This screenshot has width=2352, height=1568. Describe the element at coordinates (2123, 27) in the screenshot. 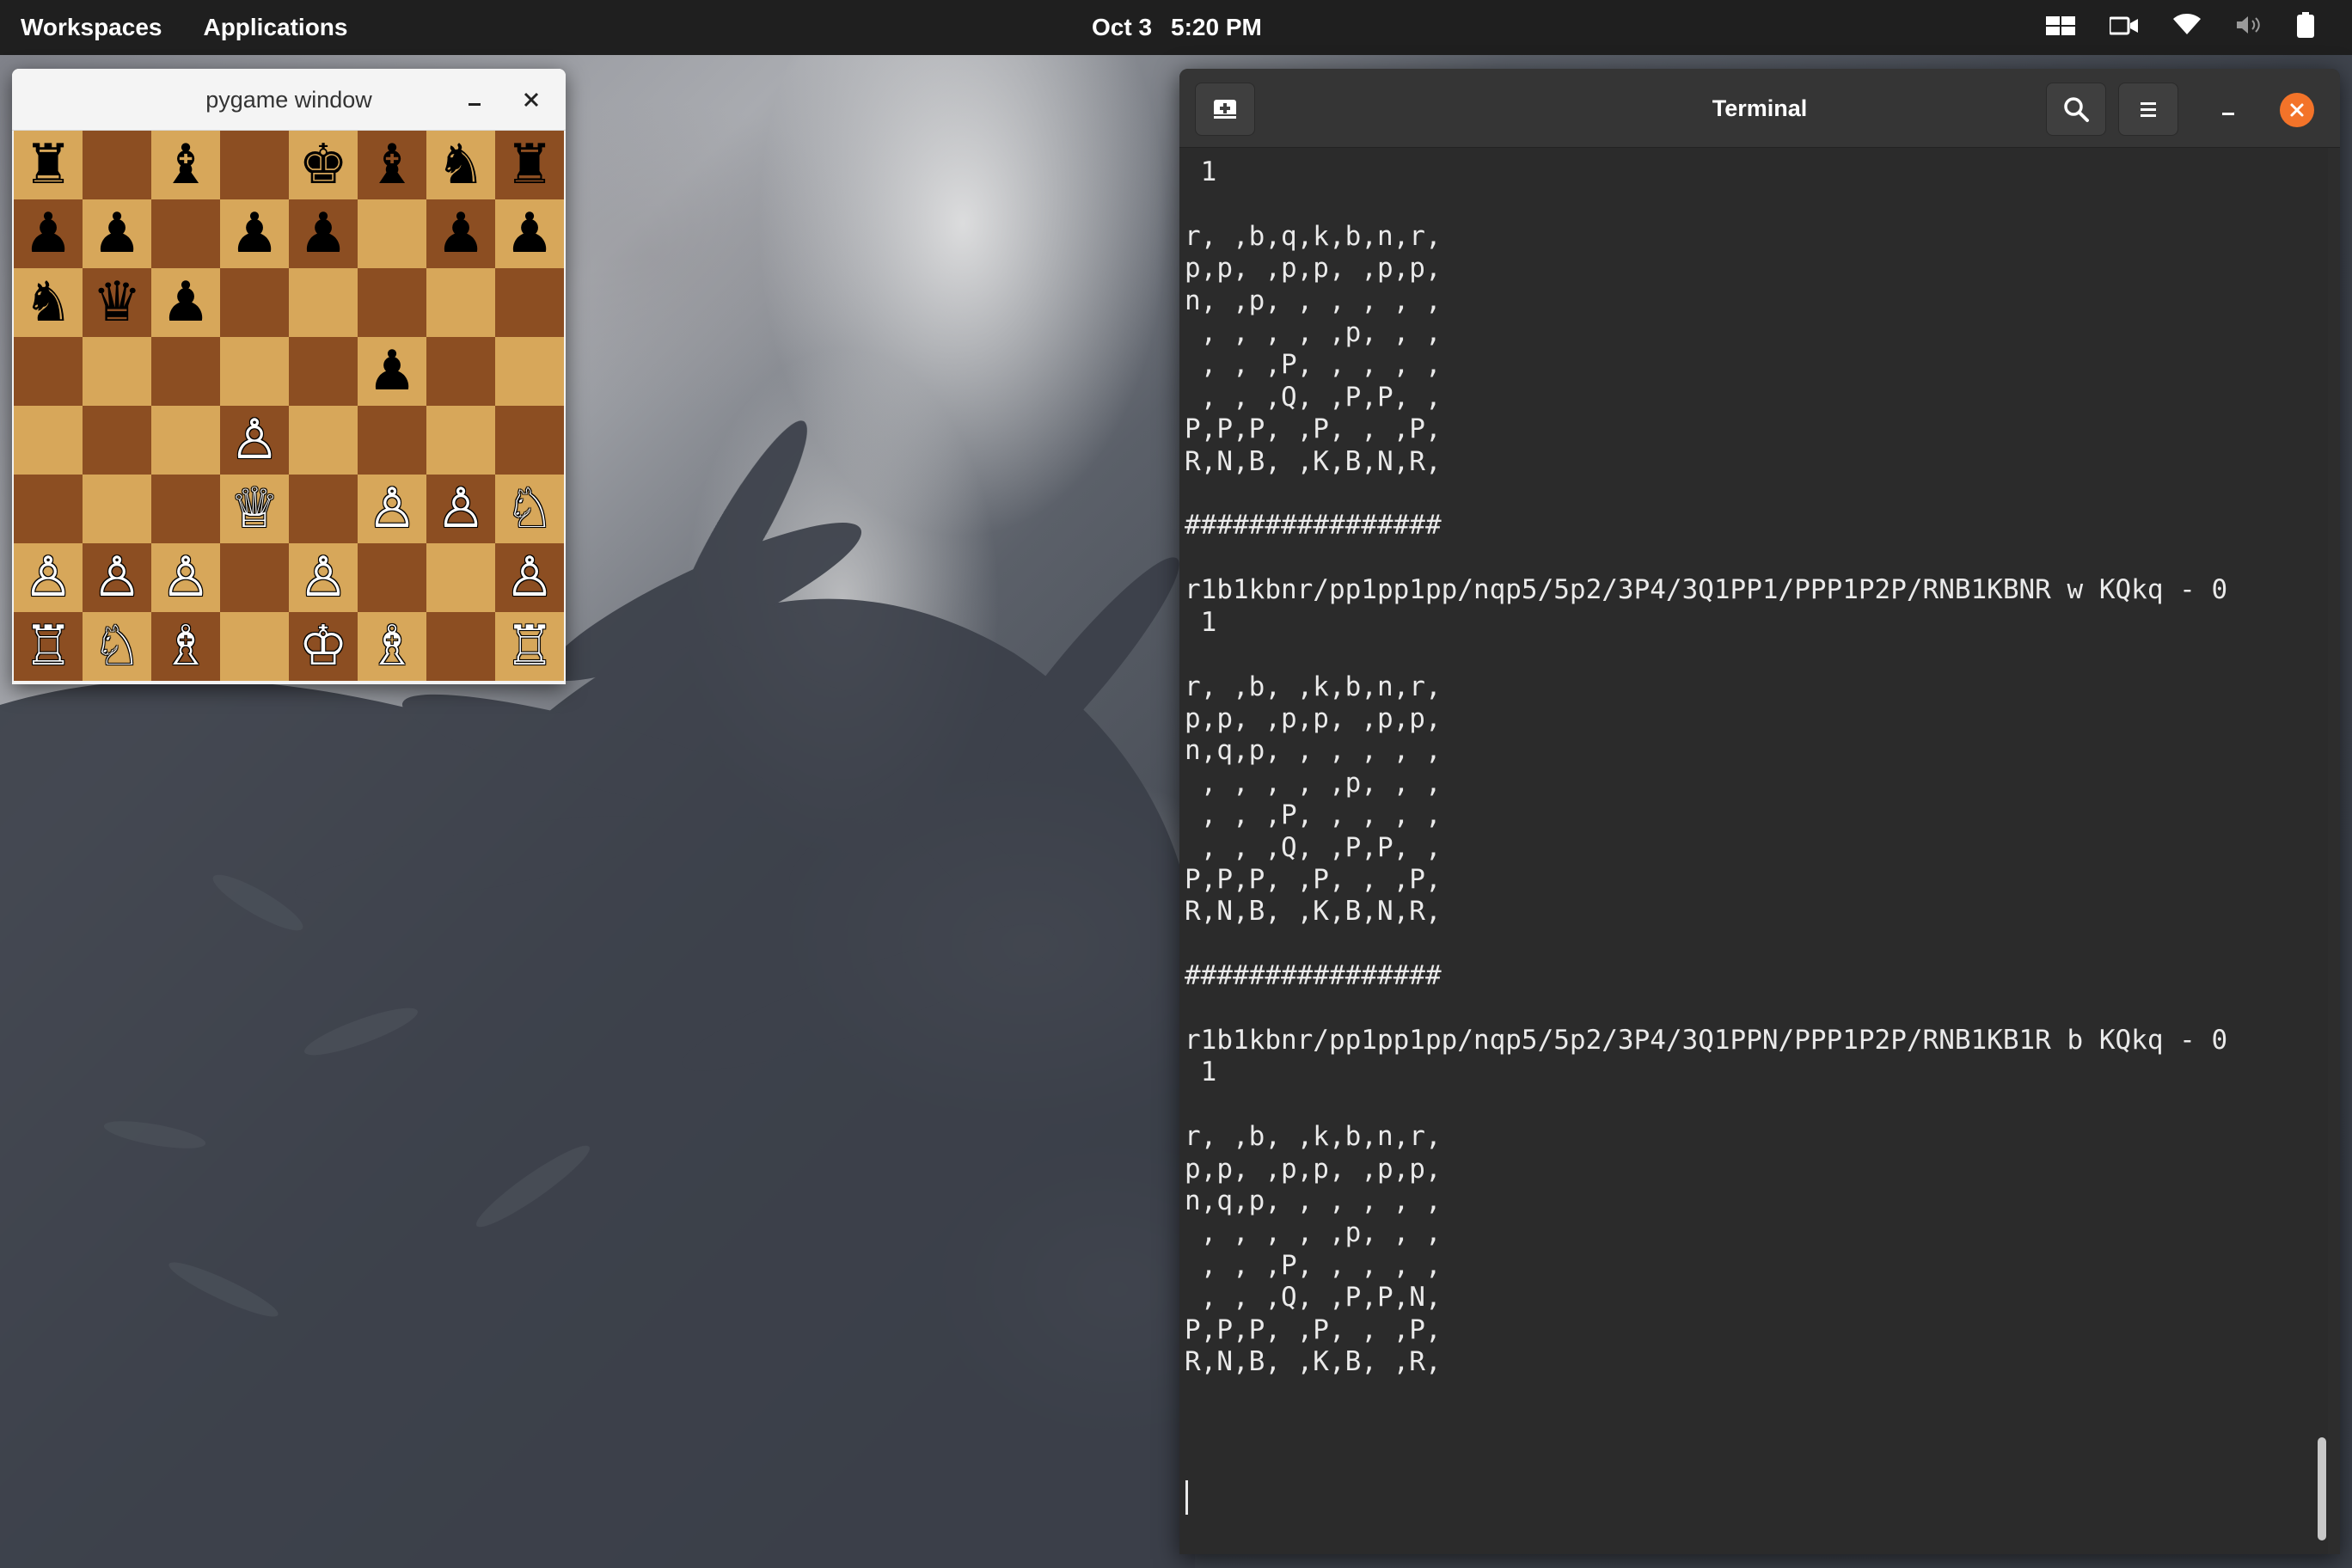

I see `screen-record-icon` at that location.